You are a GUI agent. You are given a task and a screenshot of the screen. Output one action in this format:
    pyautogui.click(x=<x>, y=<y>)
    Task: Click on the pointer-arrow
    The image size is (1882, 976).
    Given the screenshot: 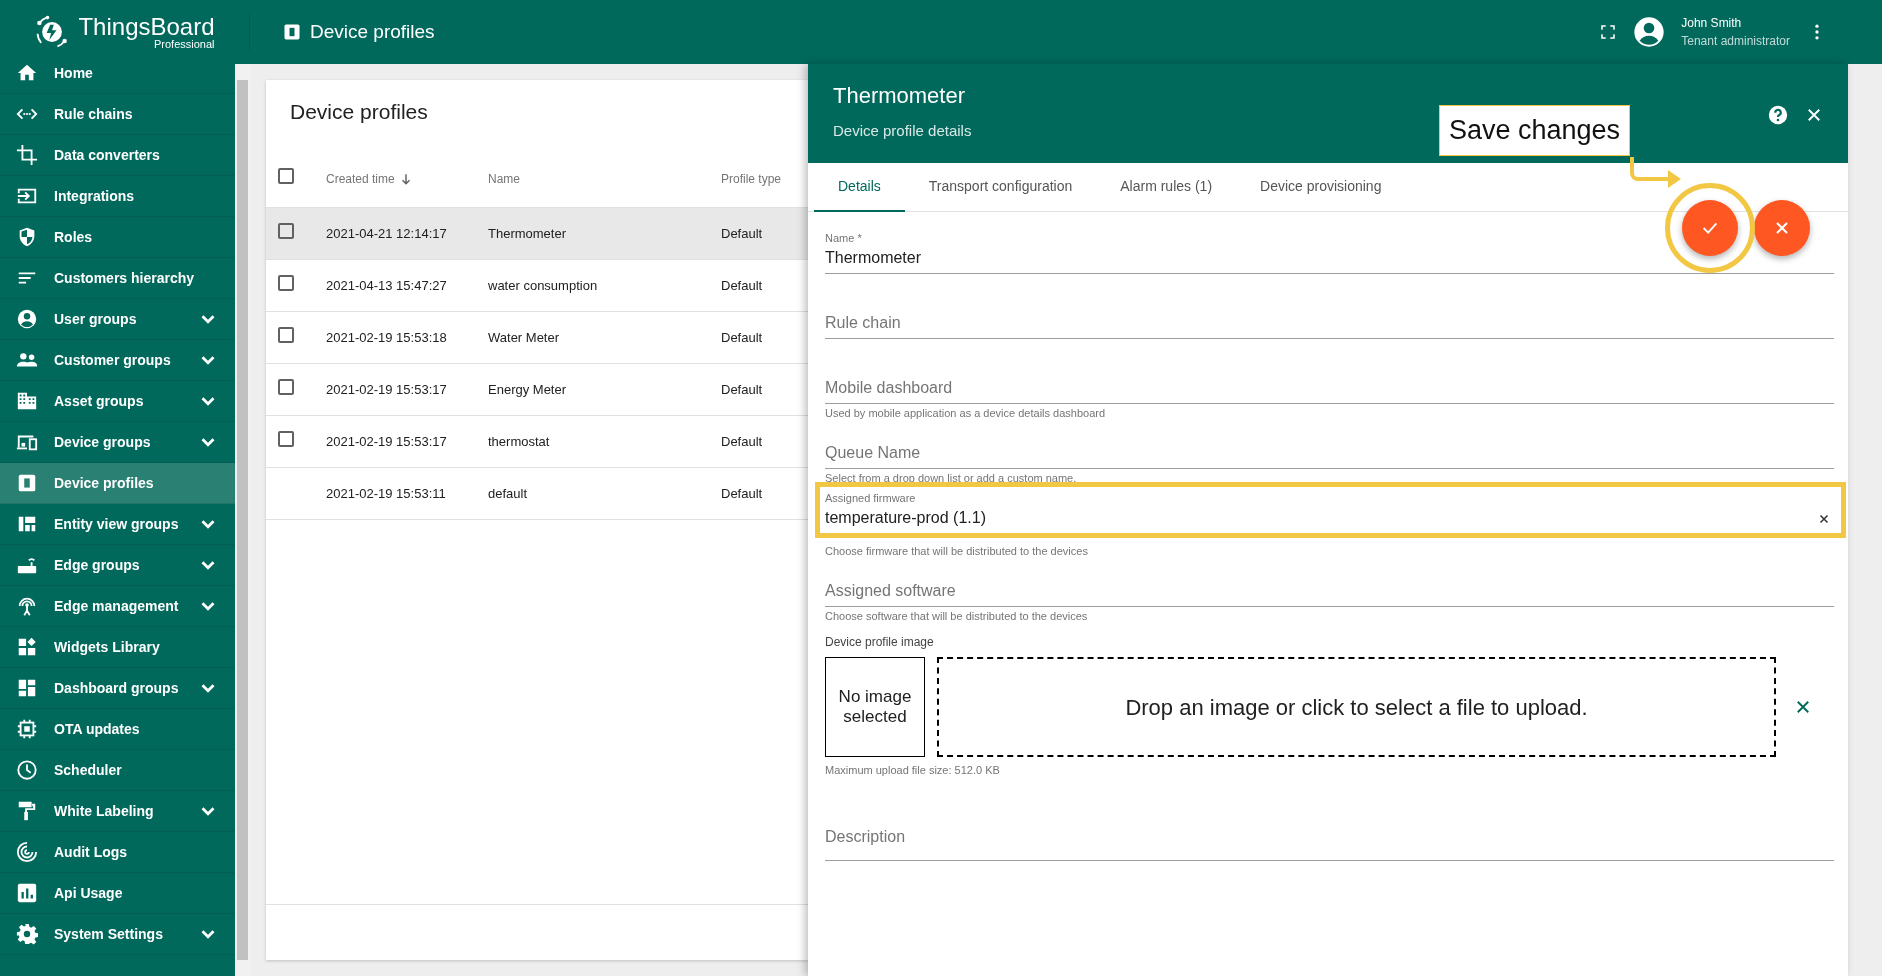 What is the action you would take?
    pyautogui.click(x=1655, y=173)
    